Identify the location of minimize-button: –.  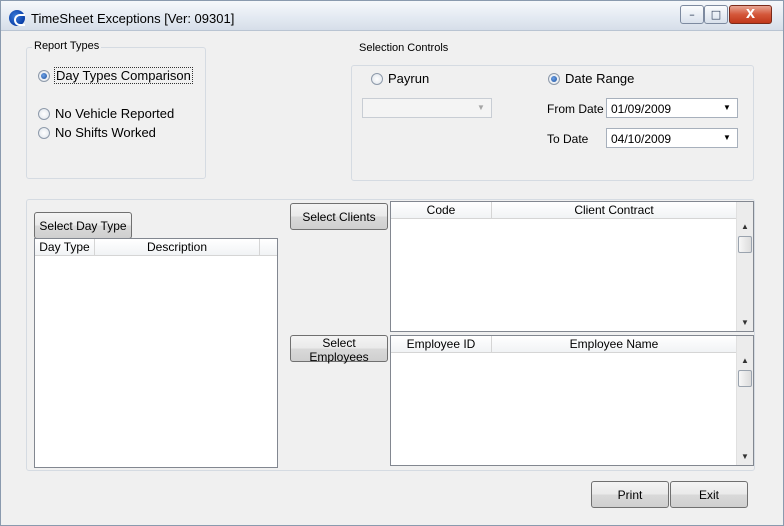
(692, 14).